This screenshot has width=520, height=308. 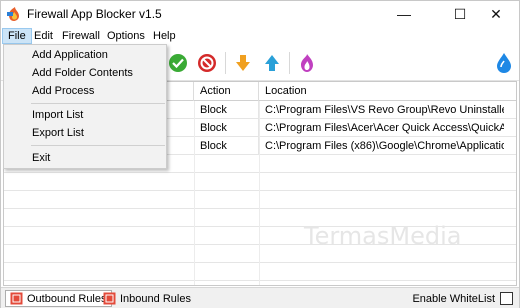 I want to click on whitelist-label: Enable WhiteList, so click(x=453, y=298).